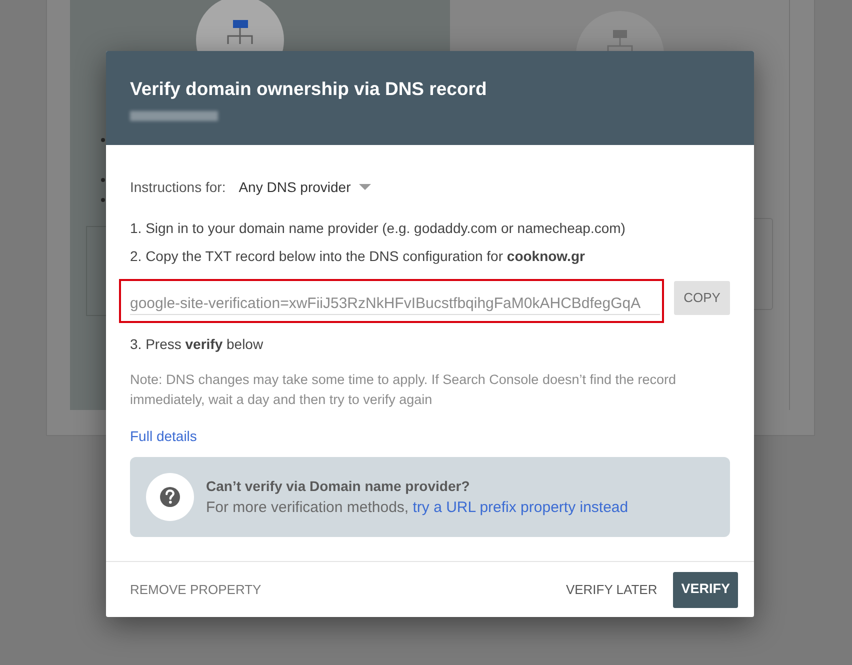  What do you see at coordinates (196, 590) in the screenshot?
I see `remove-property-button: REMOVE PROPERTY` at bounding box center [196, 590].